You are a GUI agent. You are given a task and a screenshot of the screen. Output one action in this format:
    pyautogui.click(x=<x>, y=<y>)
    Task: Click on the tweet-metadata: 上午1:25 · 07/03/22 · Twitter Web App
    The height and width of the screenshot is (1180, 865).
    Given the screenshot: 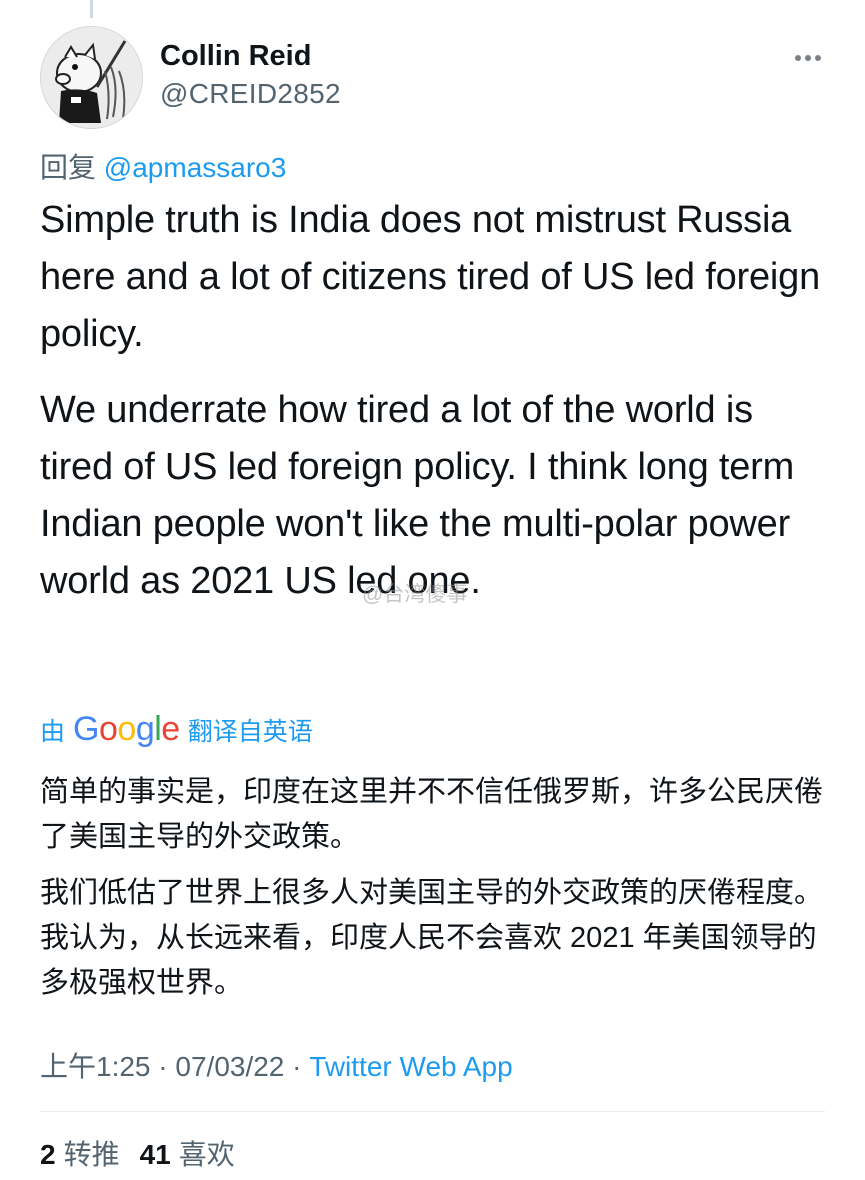 What is the action you would take?
    pyautogui.click(x=276, y=1065)
    